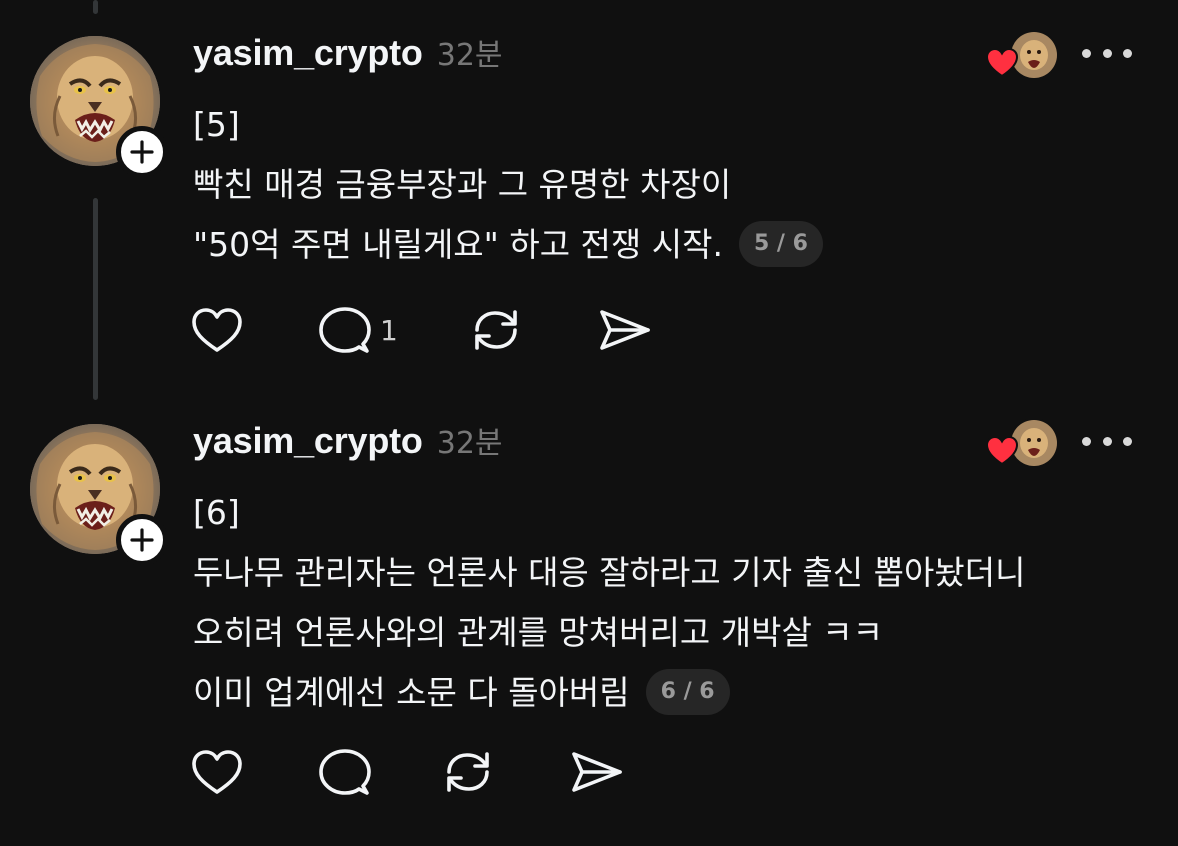 This screenshot has height=846, width=1178. What do you see at coordinates (458, 244) in the screenshot?
I see `post-line-text: "50억 주면 내릴게요" 하고 전쟁 시작.` at bounding box center [458, 244].